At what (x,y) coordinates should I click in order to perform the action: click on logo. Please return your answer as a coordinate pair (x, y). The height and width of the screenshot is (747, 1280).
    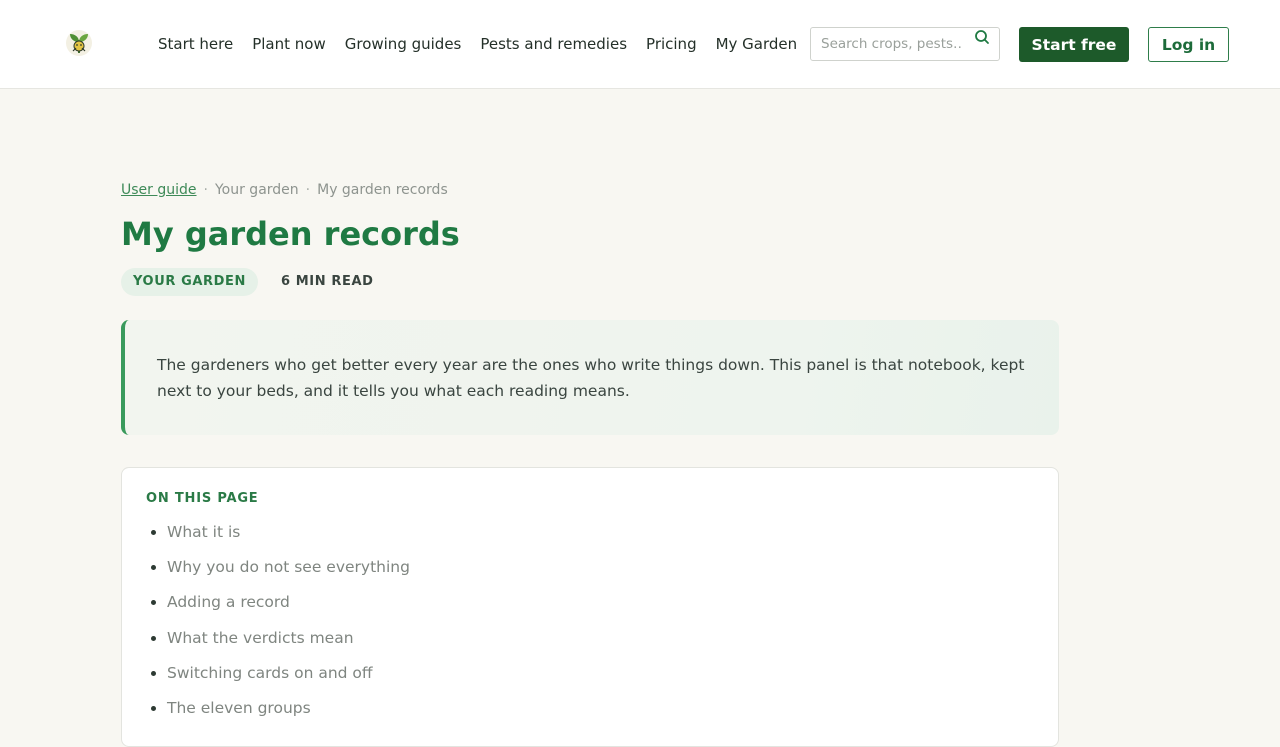
    Looking at the image, I should click on (79, 42).